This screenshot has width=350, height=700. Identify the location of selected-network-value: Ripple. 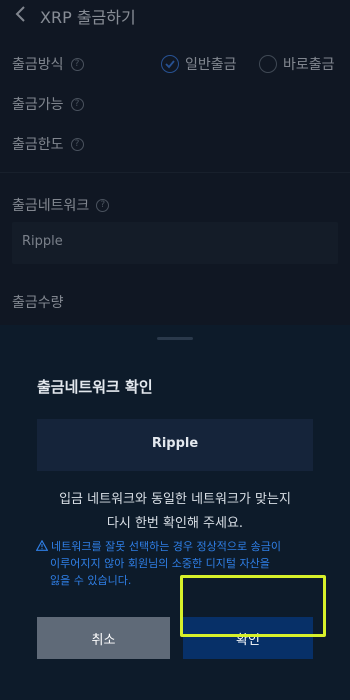
(175, 443).